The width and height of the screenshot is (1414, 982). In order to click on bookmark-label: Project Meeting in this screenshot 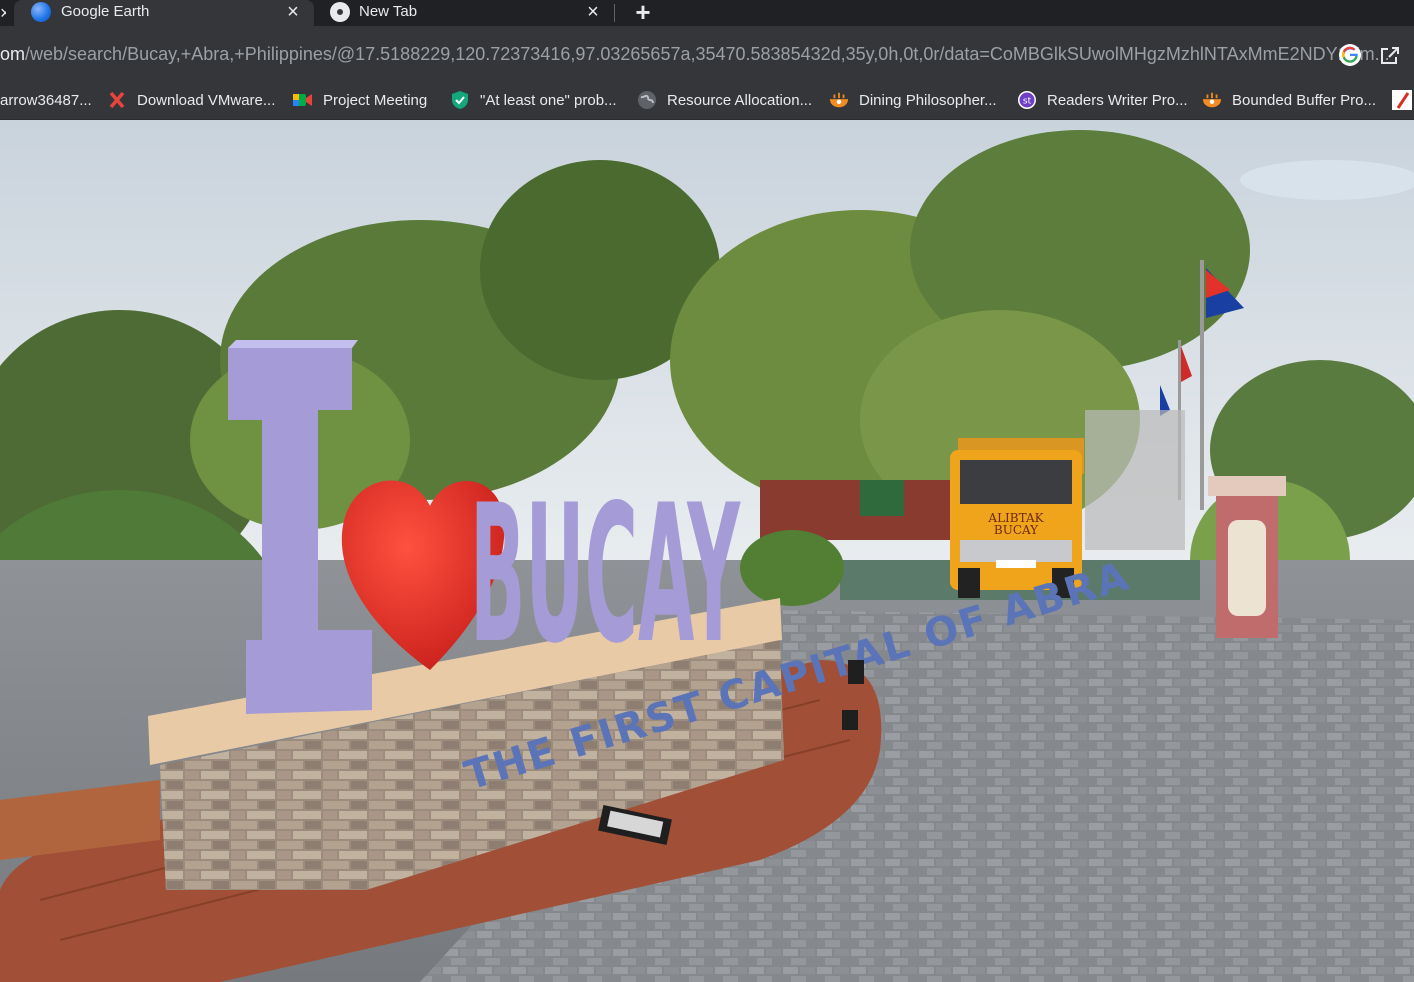, I will do `click(375, 100)`.